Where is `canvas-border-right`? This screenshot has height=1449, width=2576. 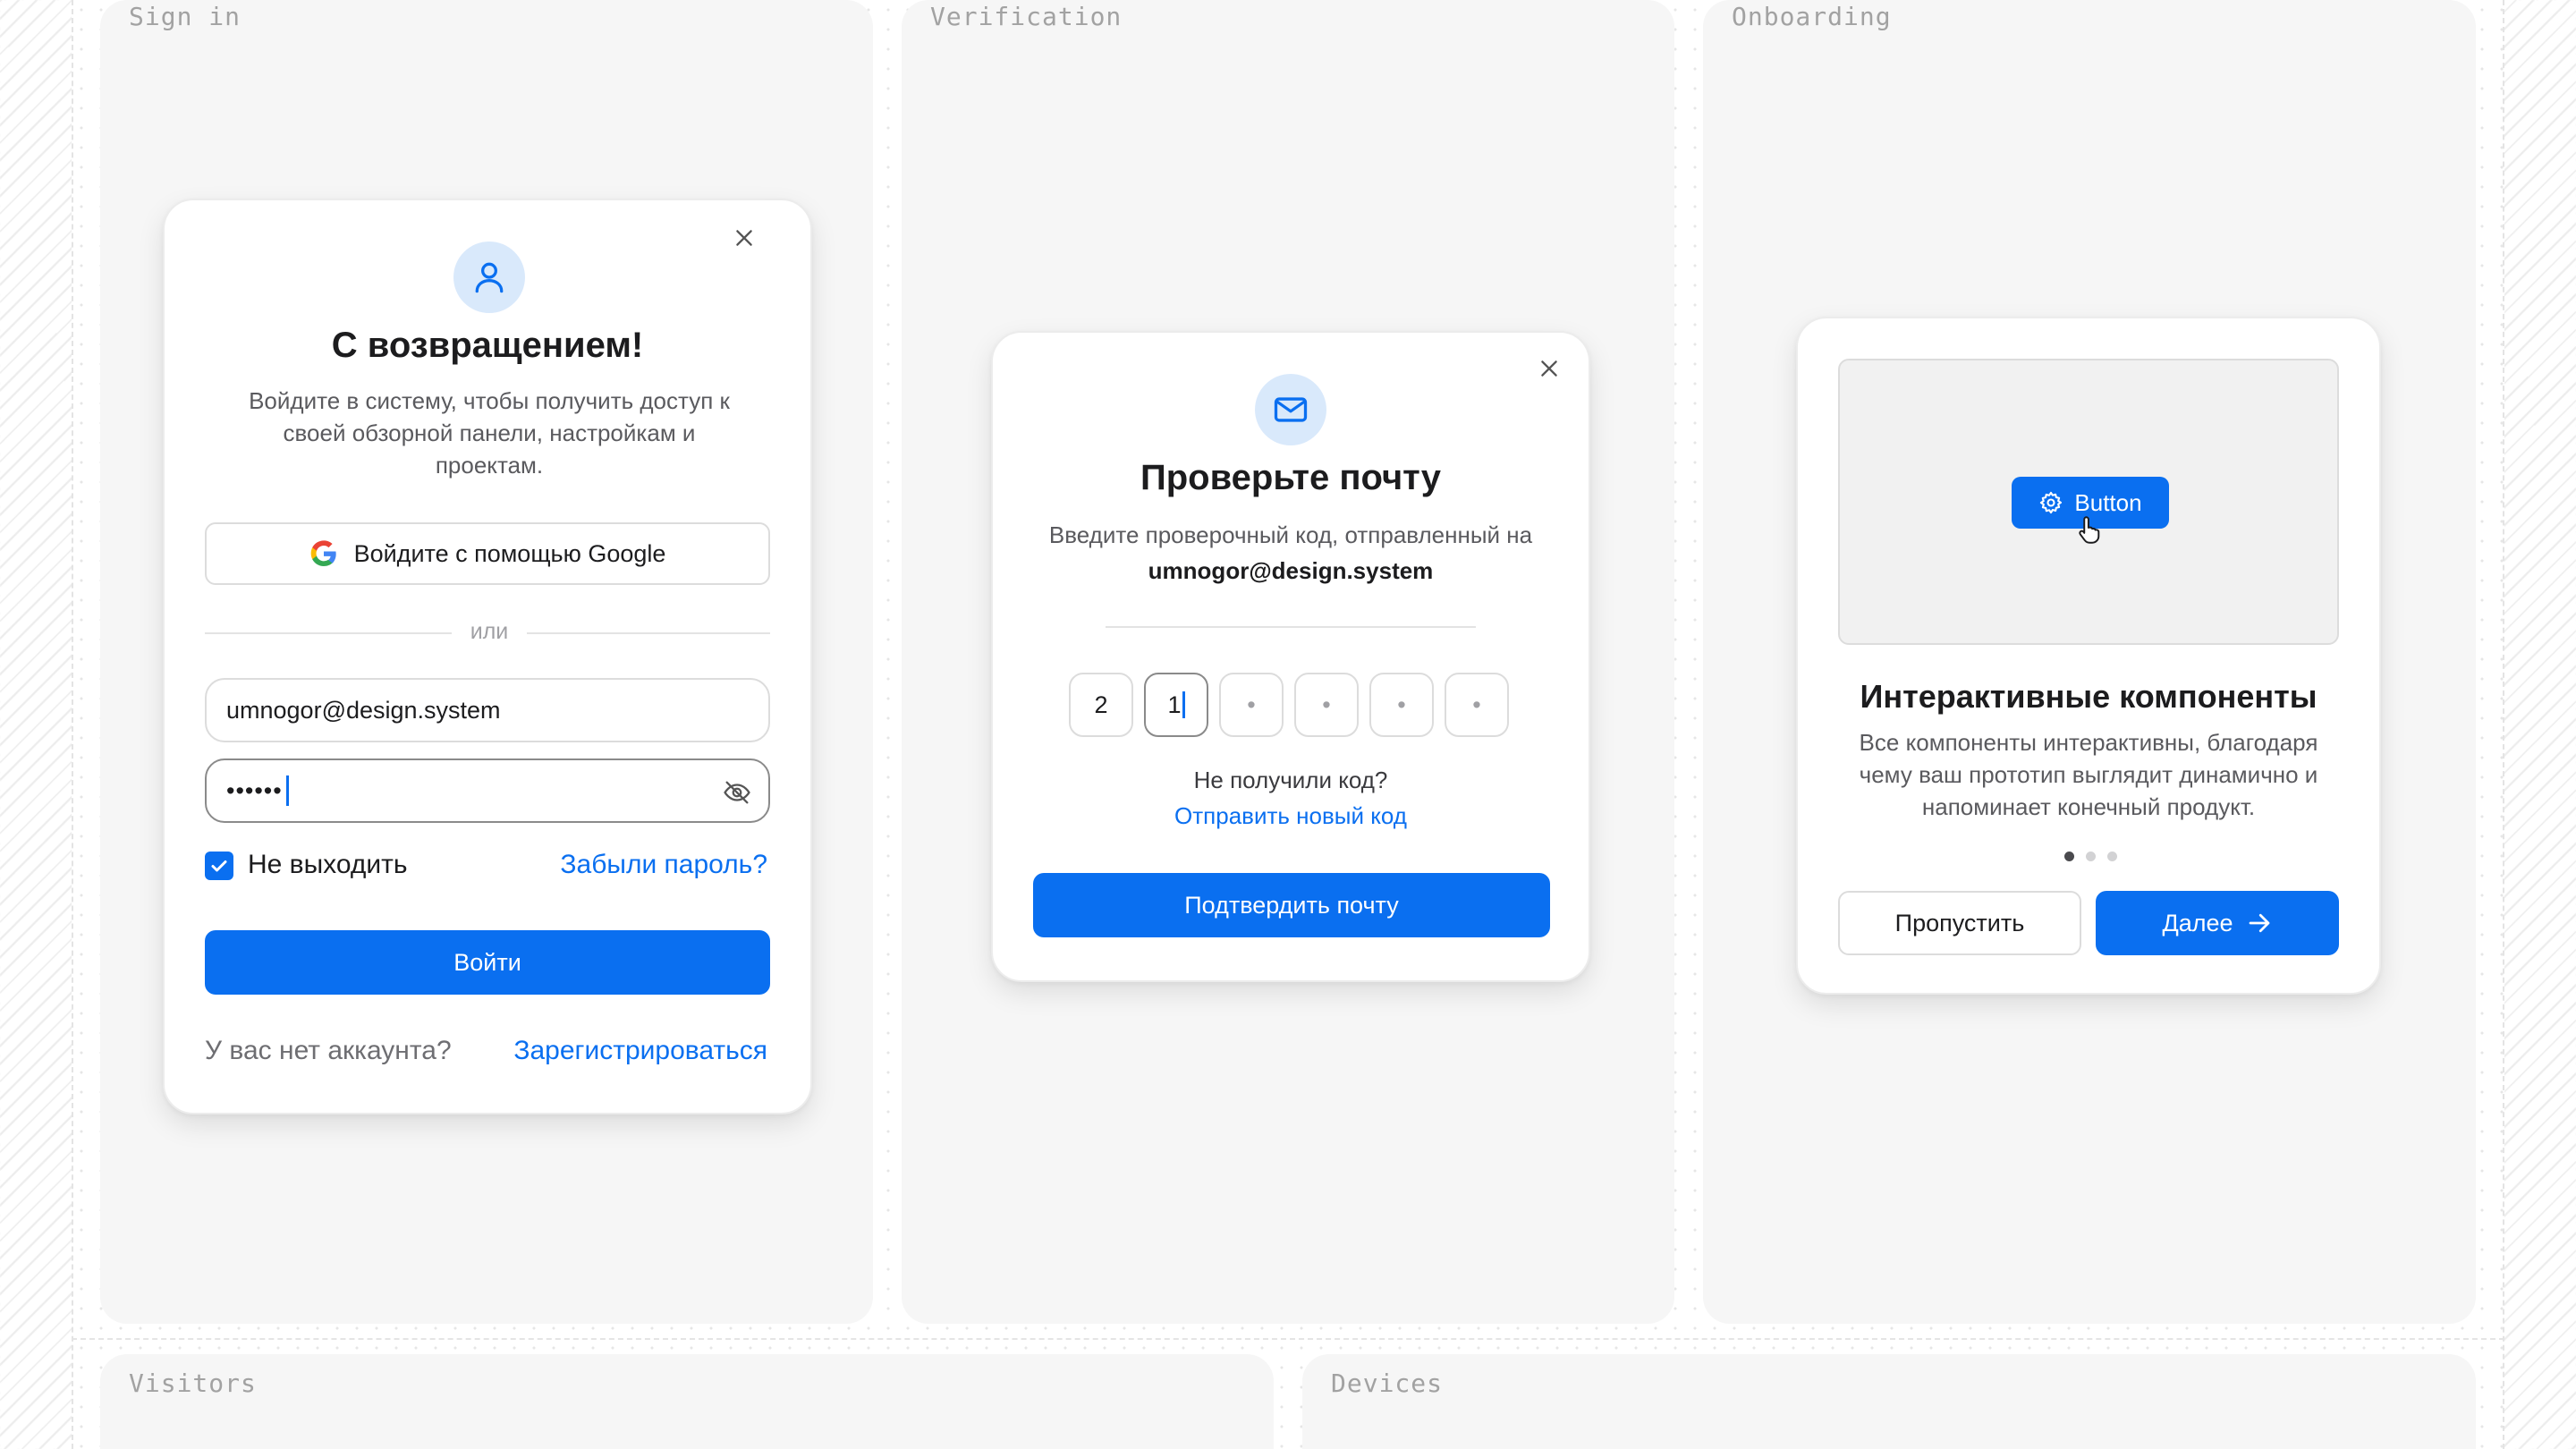 canvas-border-right is located at coordinates (2503, 724).